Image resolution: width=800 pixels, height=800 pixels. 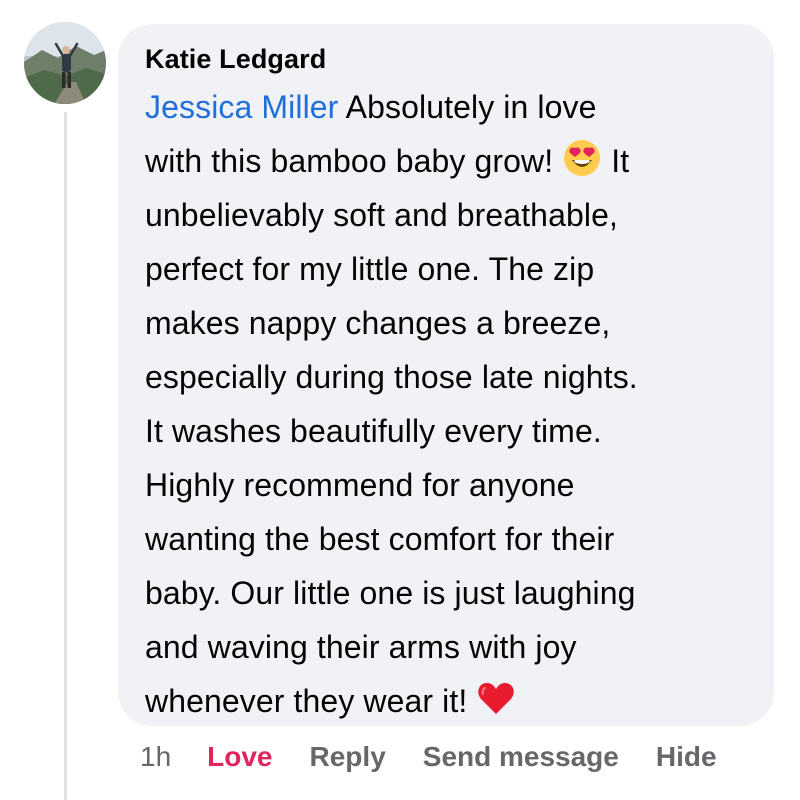 What do you see at coordinates (380, 539) in the screenshot?
I see `comment-line: wanting the best comfort for their` at bounding box center [380, 539].